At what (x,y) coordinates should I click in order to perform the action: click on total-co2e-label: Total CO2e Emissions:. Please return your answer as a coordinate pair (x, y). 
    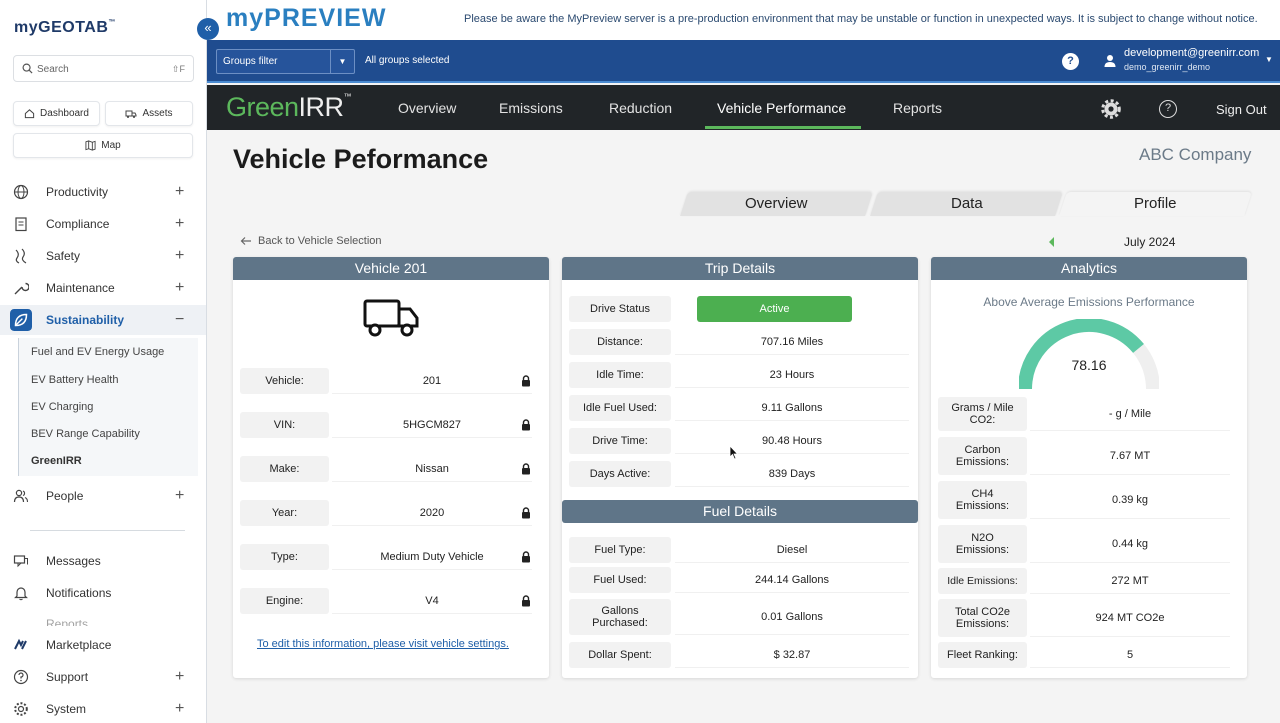
    Looking at the image, I should click on (982, 618).